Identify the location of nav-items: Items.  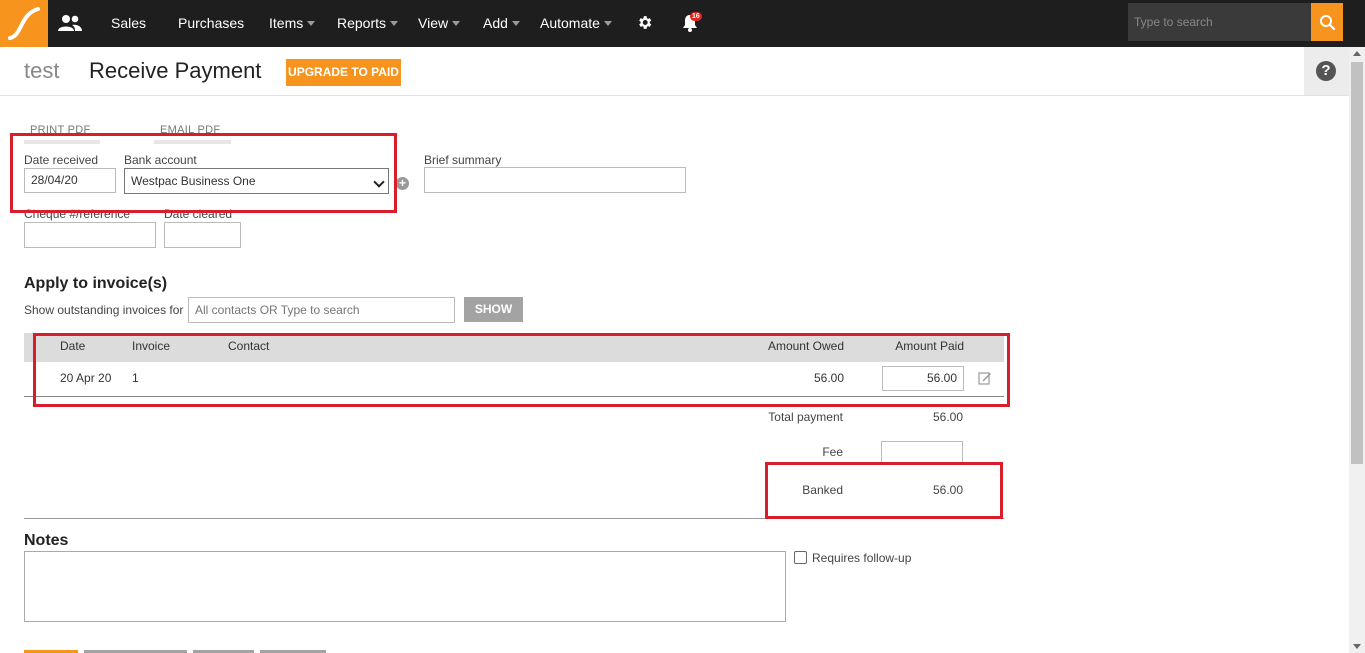
(292, 23).